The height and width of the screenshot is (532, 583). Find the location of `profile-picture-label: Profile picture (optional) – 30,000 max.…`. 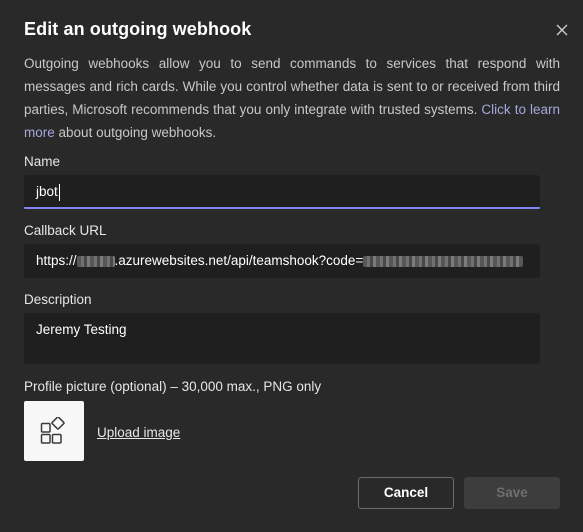

profile-picture-label: Profile picture (optional) – 30,000 max.… is located at coordinates (173, 386).